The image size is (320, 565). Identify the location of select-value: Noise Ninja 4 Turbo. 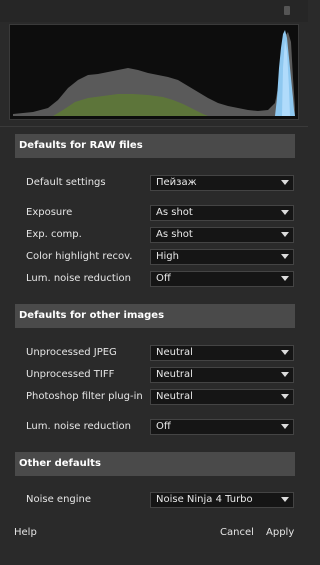
(204, 499).